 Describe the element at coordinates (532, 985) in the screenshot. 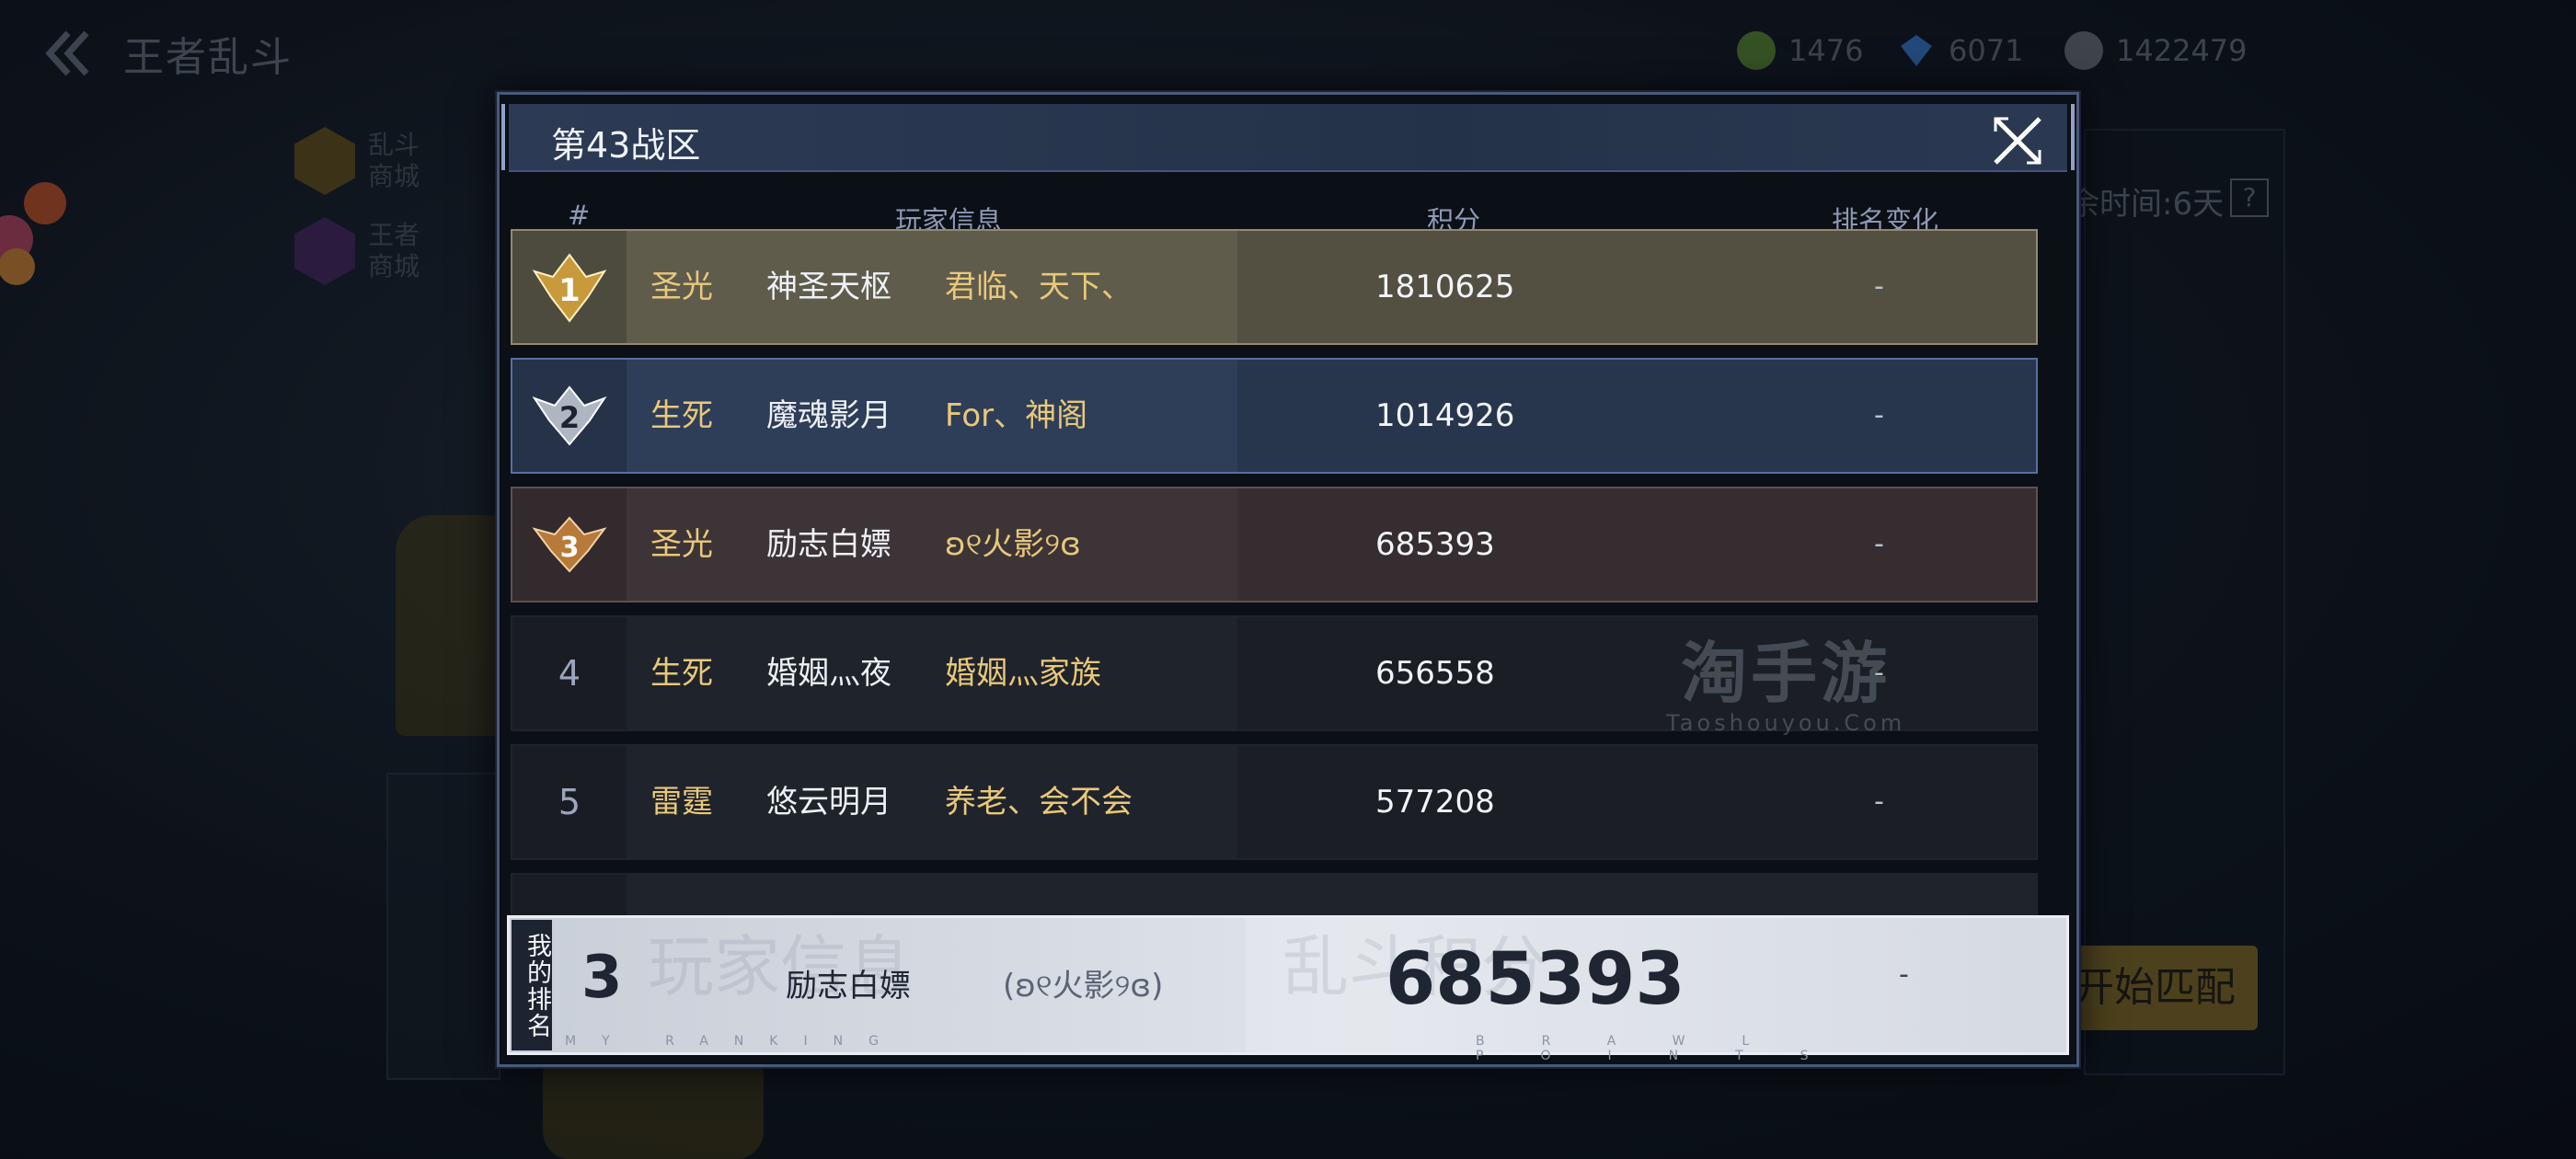

I see `my-ranking-tag: 我的排名` at that location.